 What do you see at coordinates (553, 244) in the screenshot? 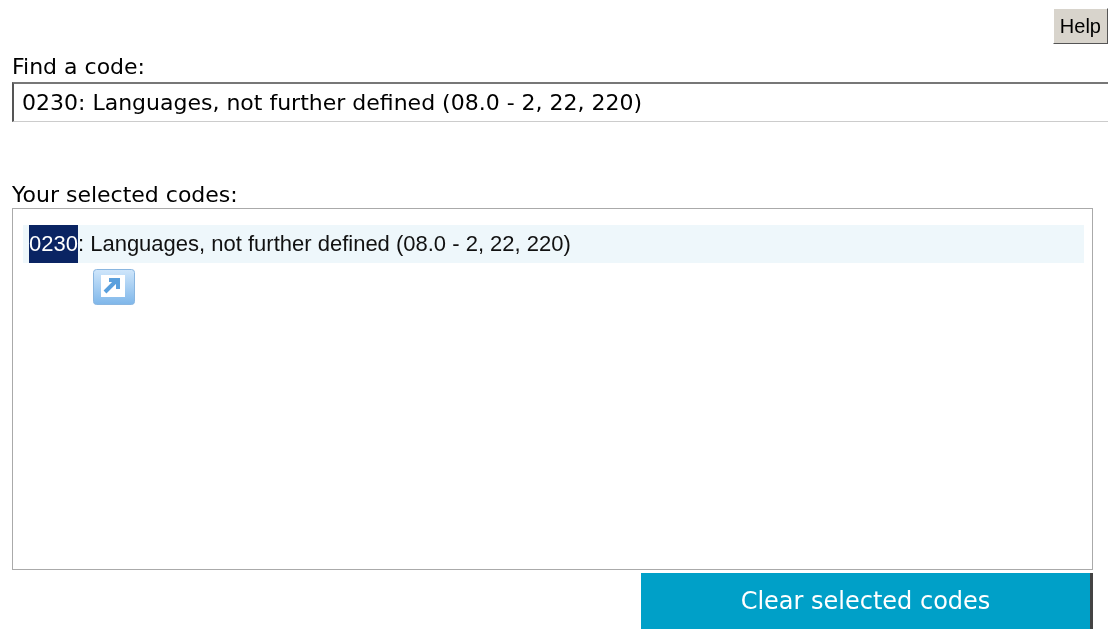
I see `list-item: 0230: Languages, not further defined (08.0 - 2, 22, 220)` at bounding box center [553, 244].